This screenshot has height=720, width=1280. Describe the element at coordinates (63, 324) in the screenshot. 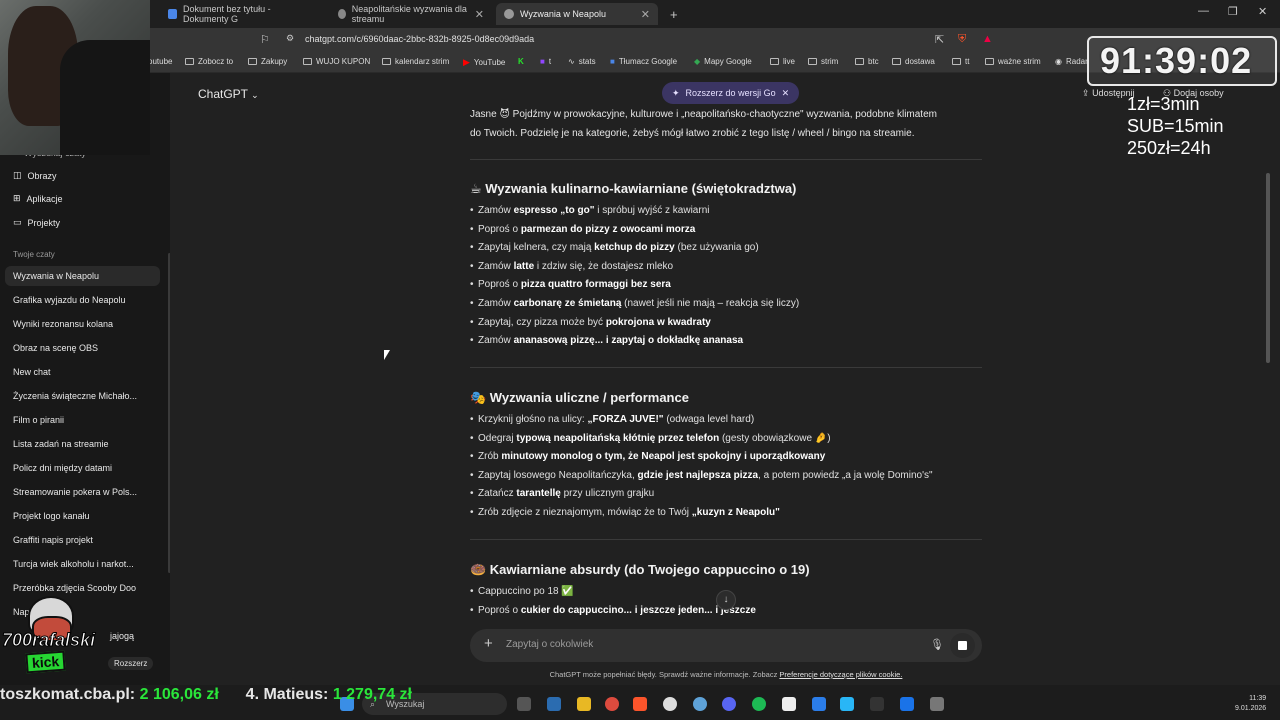

I see `chat-item: Wyniki rezonansu kolana` at that location.